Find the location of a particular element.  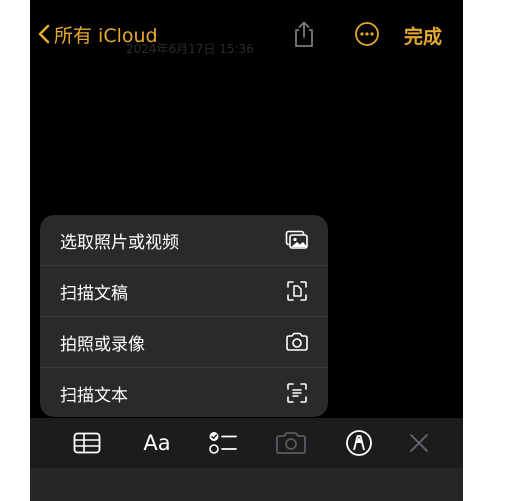

menu-item-take-photo-video: 拍照或录像 is located at coordinates (184, 342).